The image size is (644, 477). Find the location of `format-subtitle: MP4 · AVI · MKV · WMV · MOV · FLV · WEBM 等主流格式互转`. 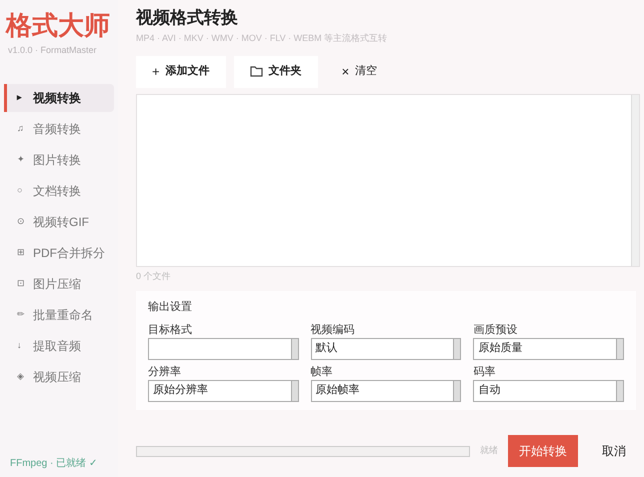

format-subtitle: MP4 · AVI · MKV · WMV · MOV · FLV · WEBM 等主流格式互转 is located at coordinates (262, 38).